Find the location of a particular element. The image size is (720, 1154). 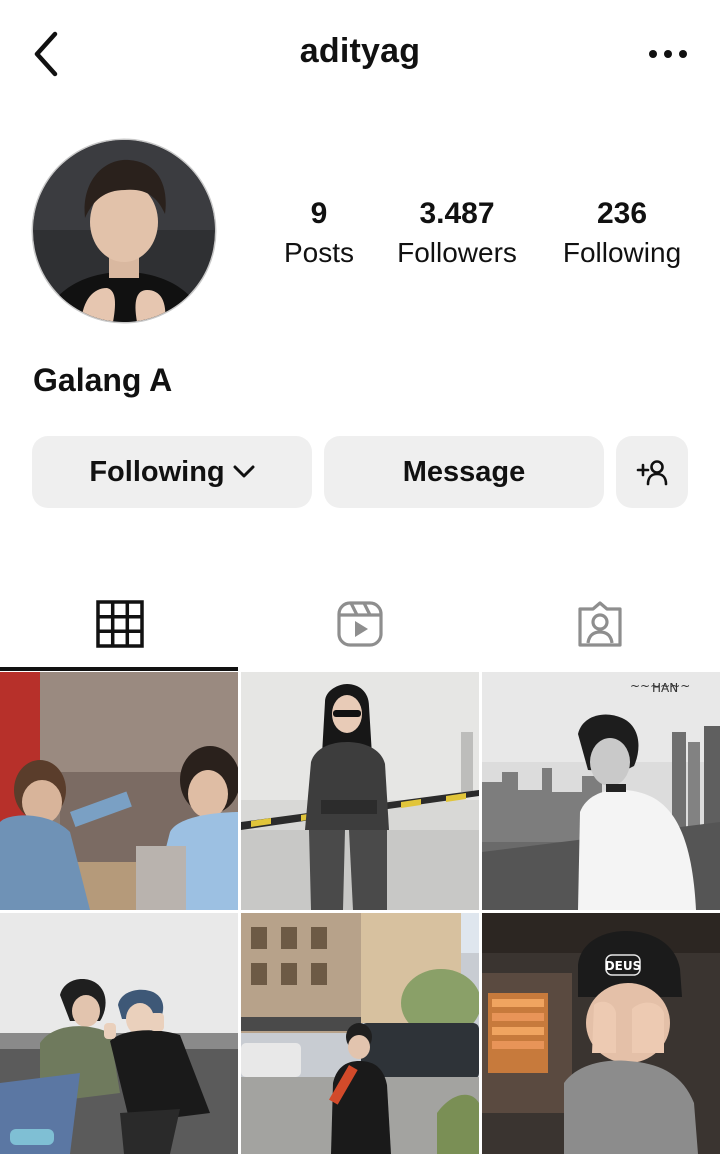

stat-following-label: Following is located at coordinates (622, 252).